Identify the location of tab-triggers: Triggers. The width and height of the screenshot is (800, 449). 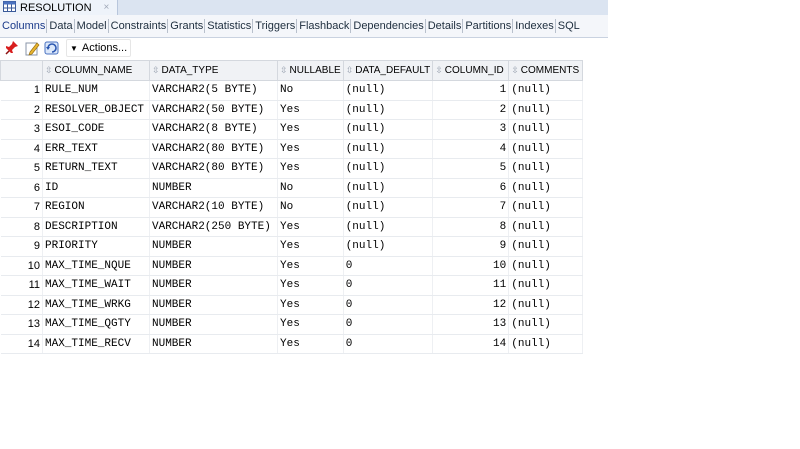
(274, 26).